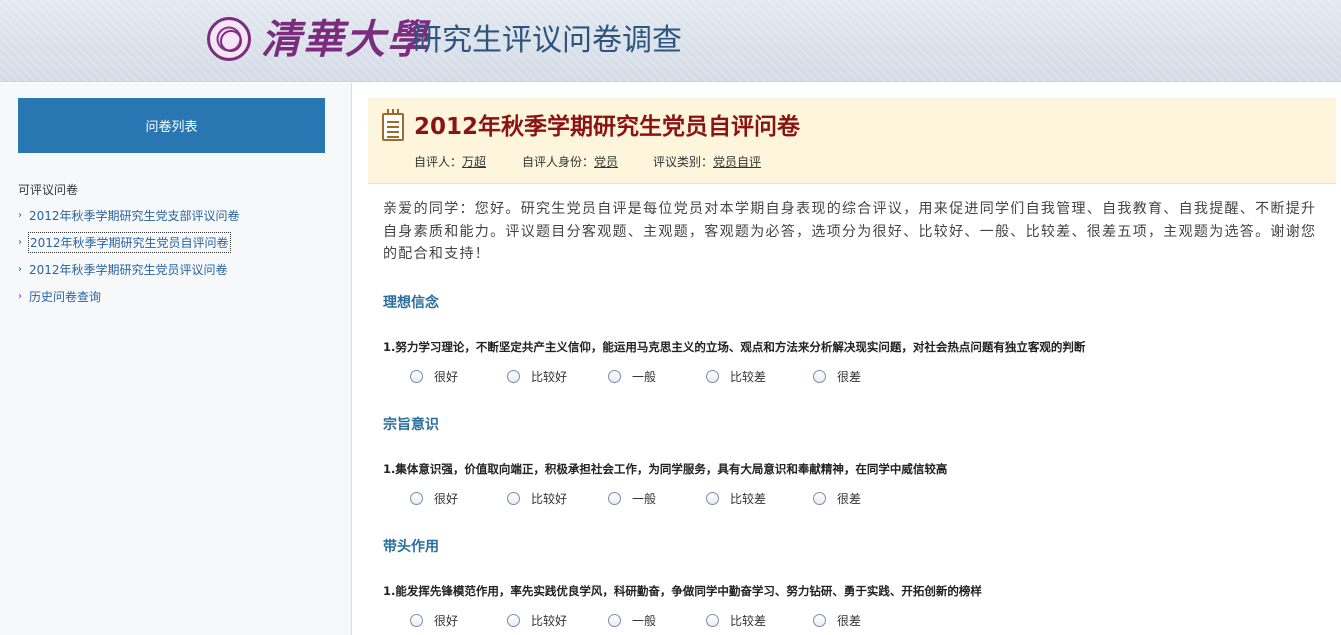  Describe the element at coordinates (607, 127) in the screenshot. I see `survey-title: 2012年秋季学期研究生党员自评问卷` at that location.